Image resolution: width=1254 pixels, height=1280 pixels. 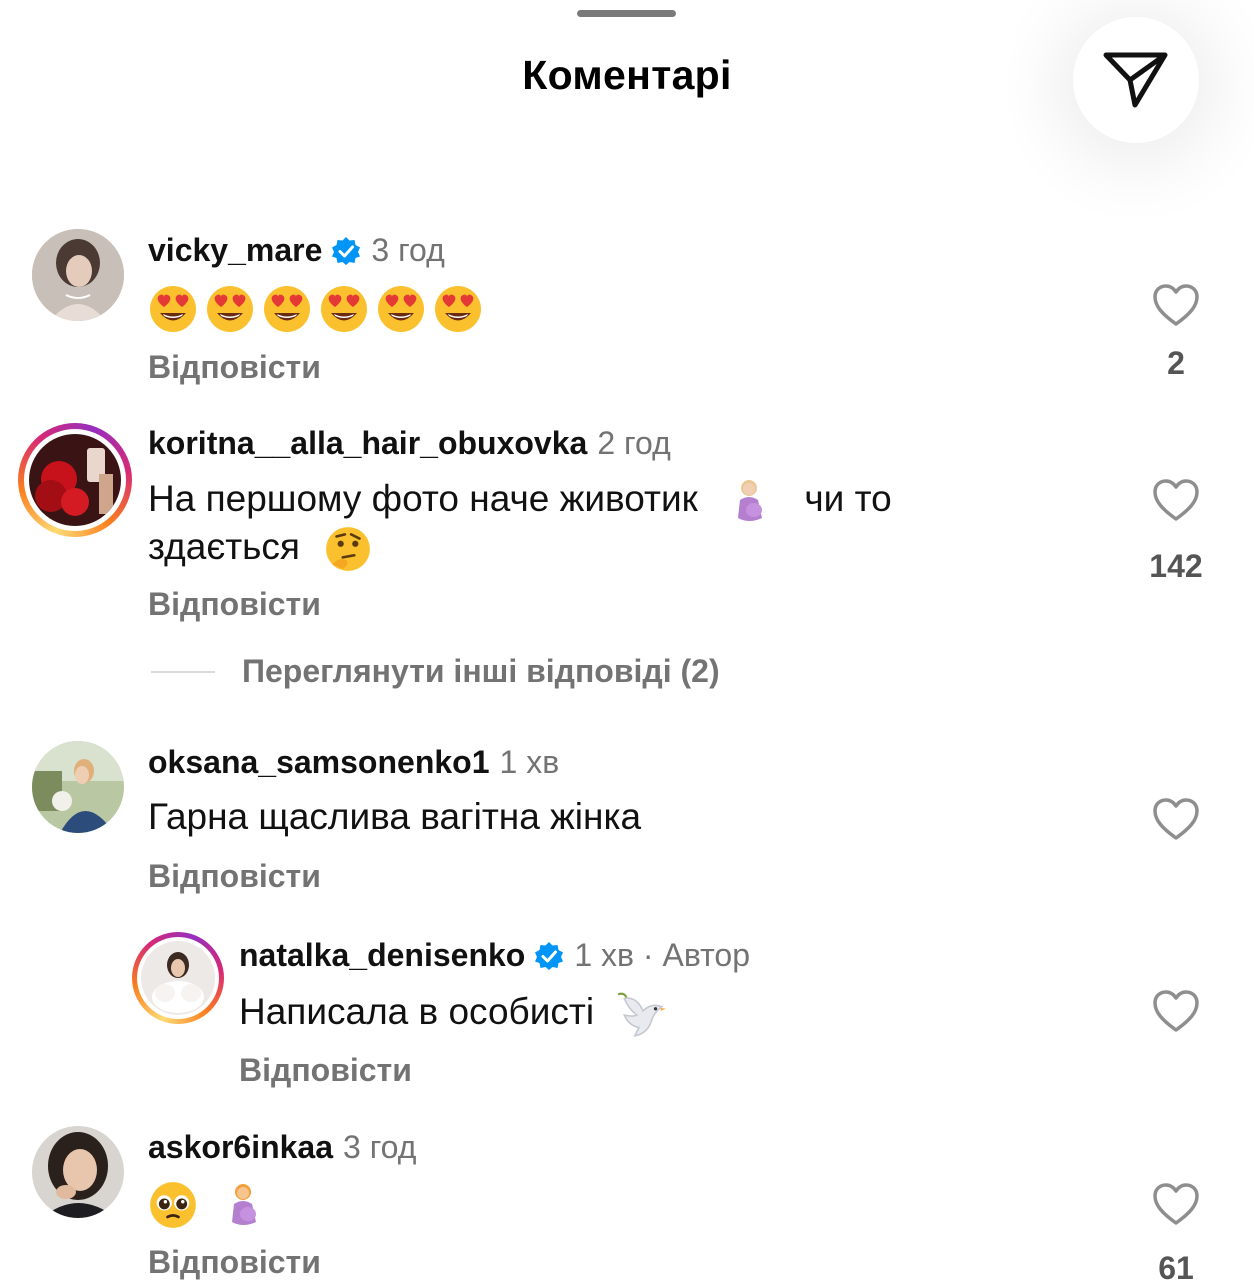 I want to click on like-control: 142, so click(x=1176, y=531).